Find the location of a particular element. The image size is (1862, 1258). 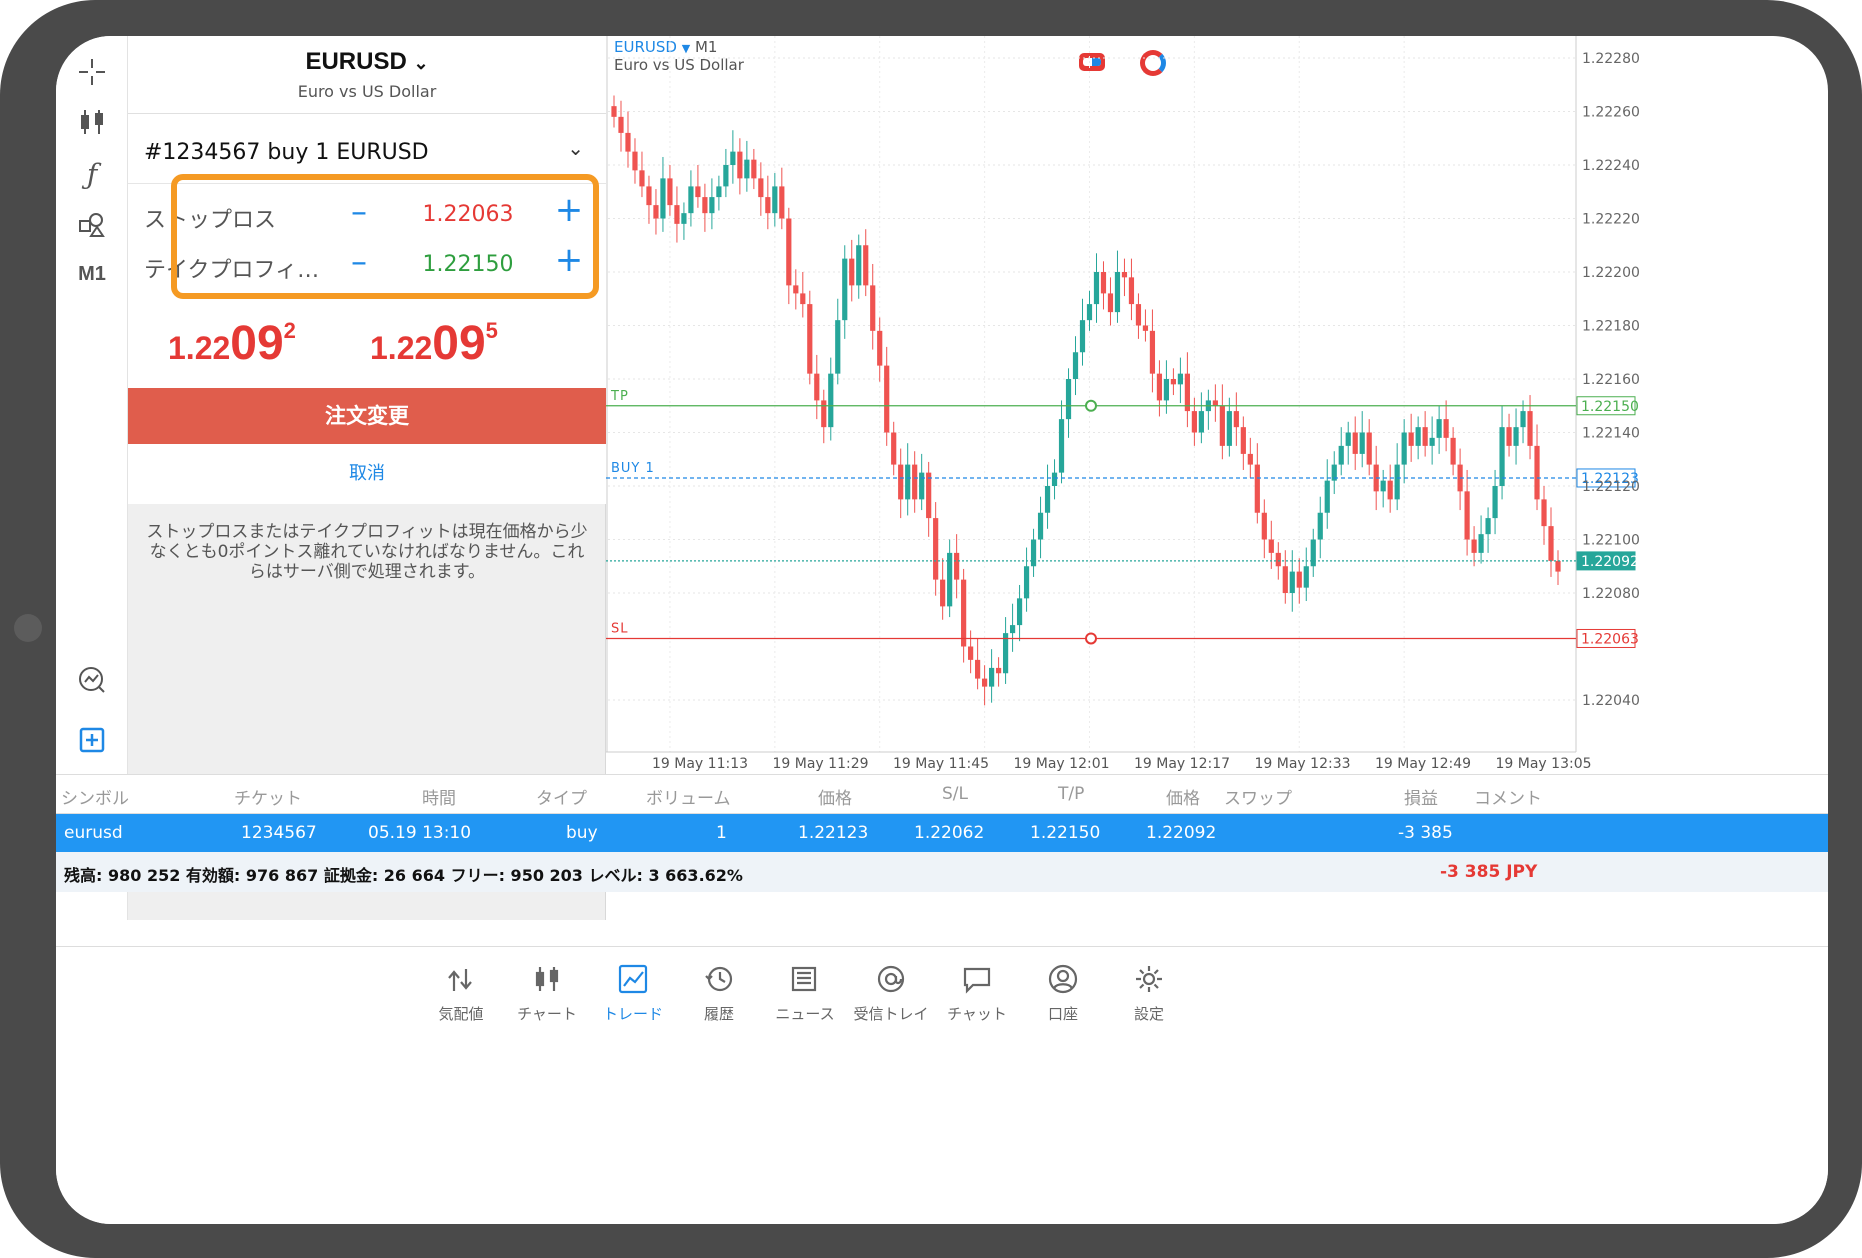

cancel-button: 取消 is located at coordinates (367, 474).